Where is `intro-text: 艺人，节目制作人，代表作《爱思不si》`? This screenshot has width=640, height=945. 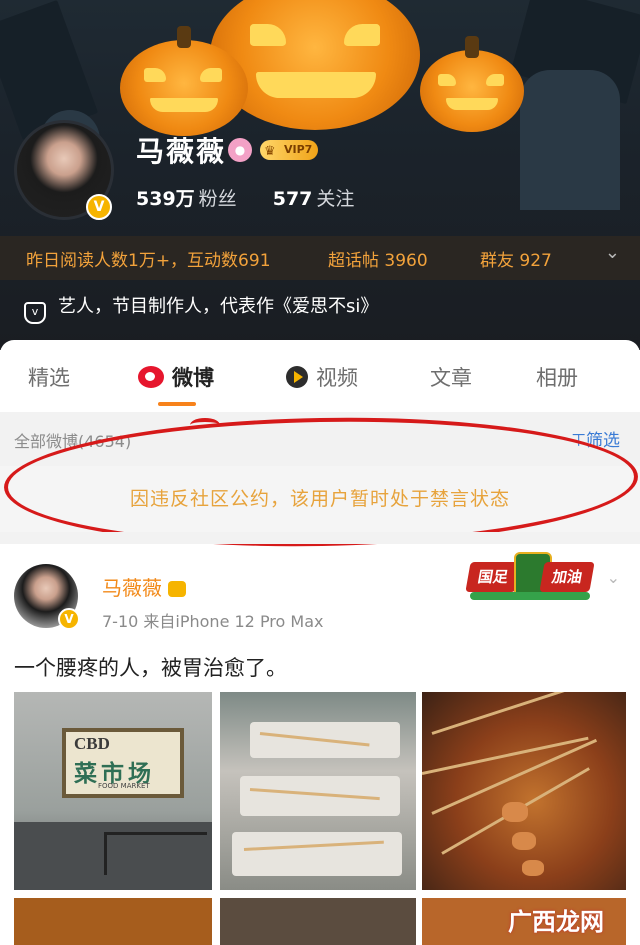 intro-text: 艺人，节目制作人，代表作《爱思不si》 is located at coordinates (218, 306).